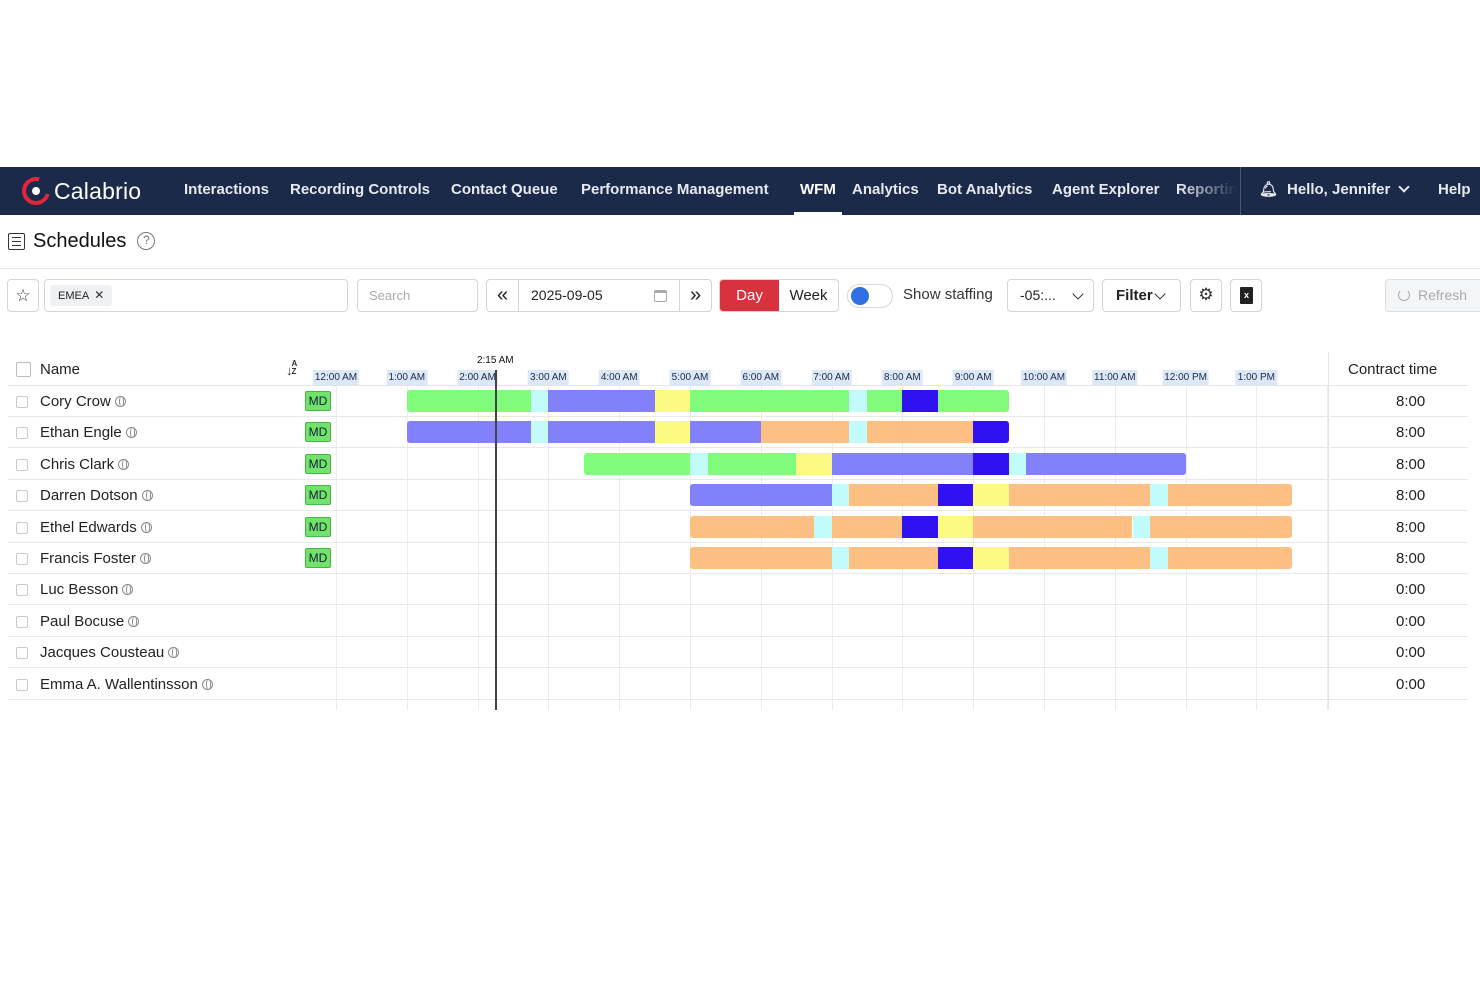  I want to click on nav-item-recording-controls: Recording Controls, so click(360, 191).